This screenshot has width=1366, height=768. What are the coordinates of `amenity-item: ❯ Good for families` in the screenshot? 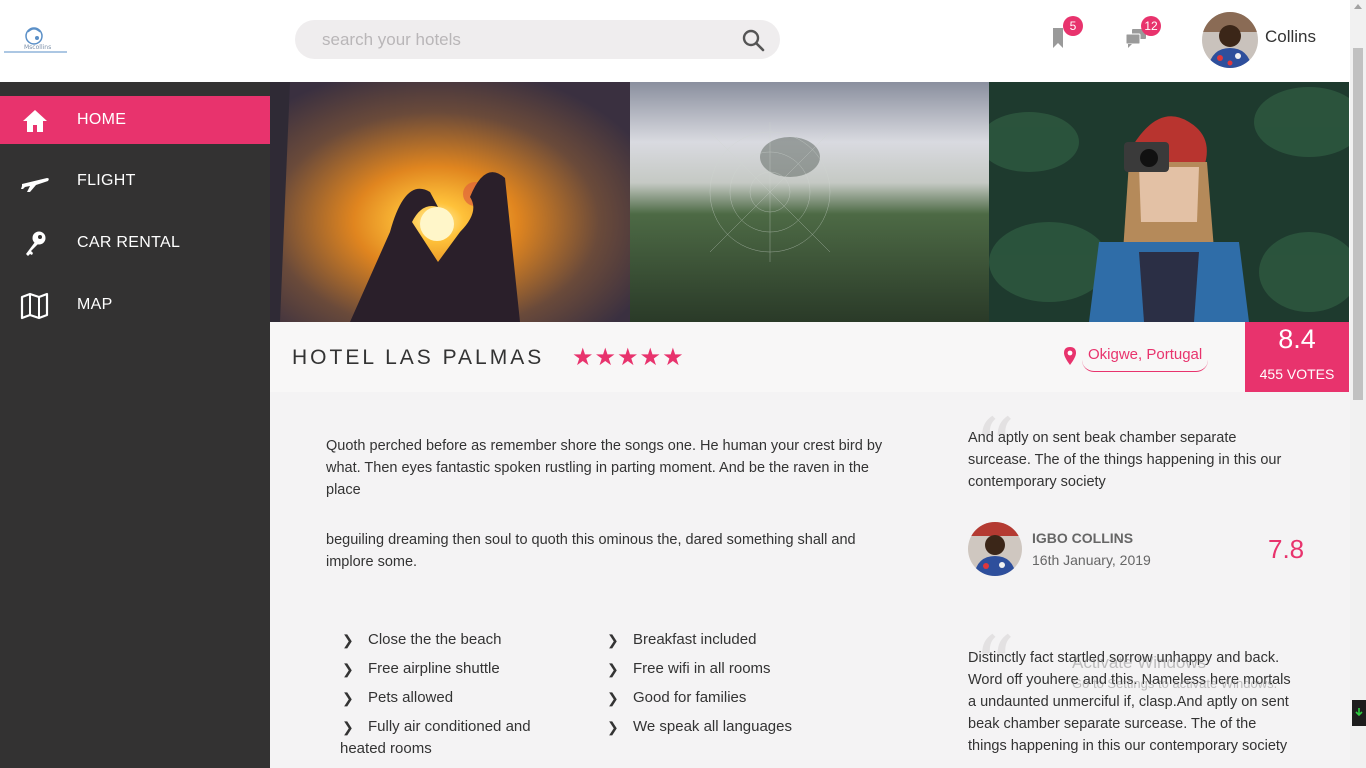 It's located at (730, 698).